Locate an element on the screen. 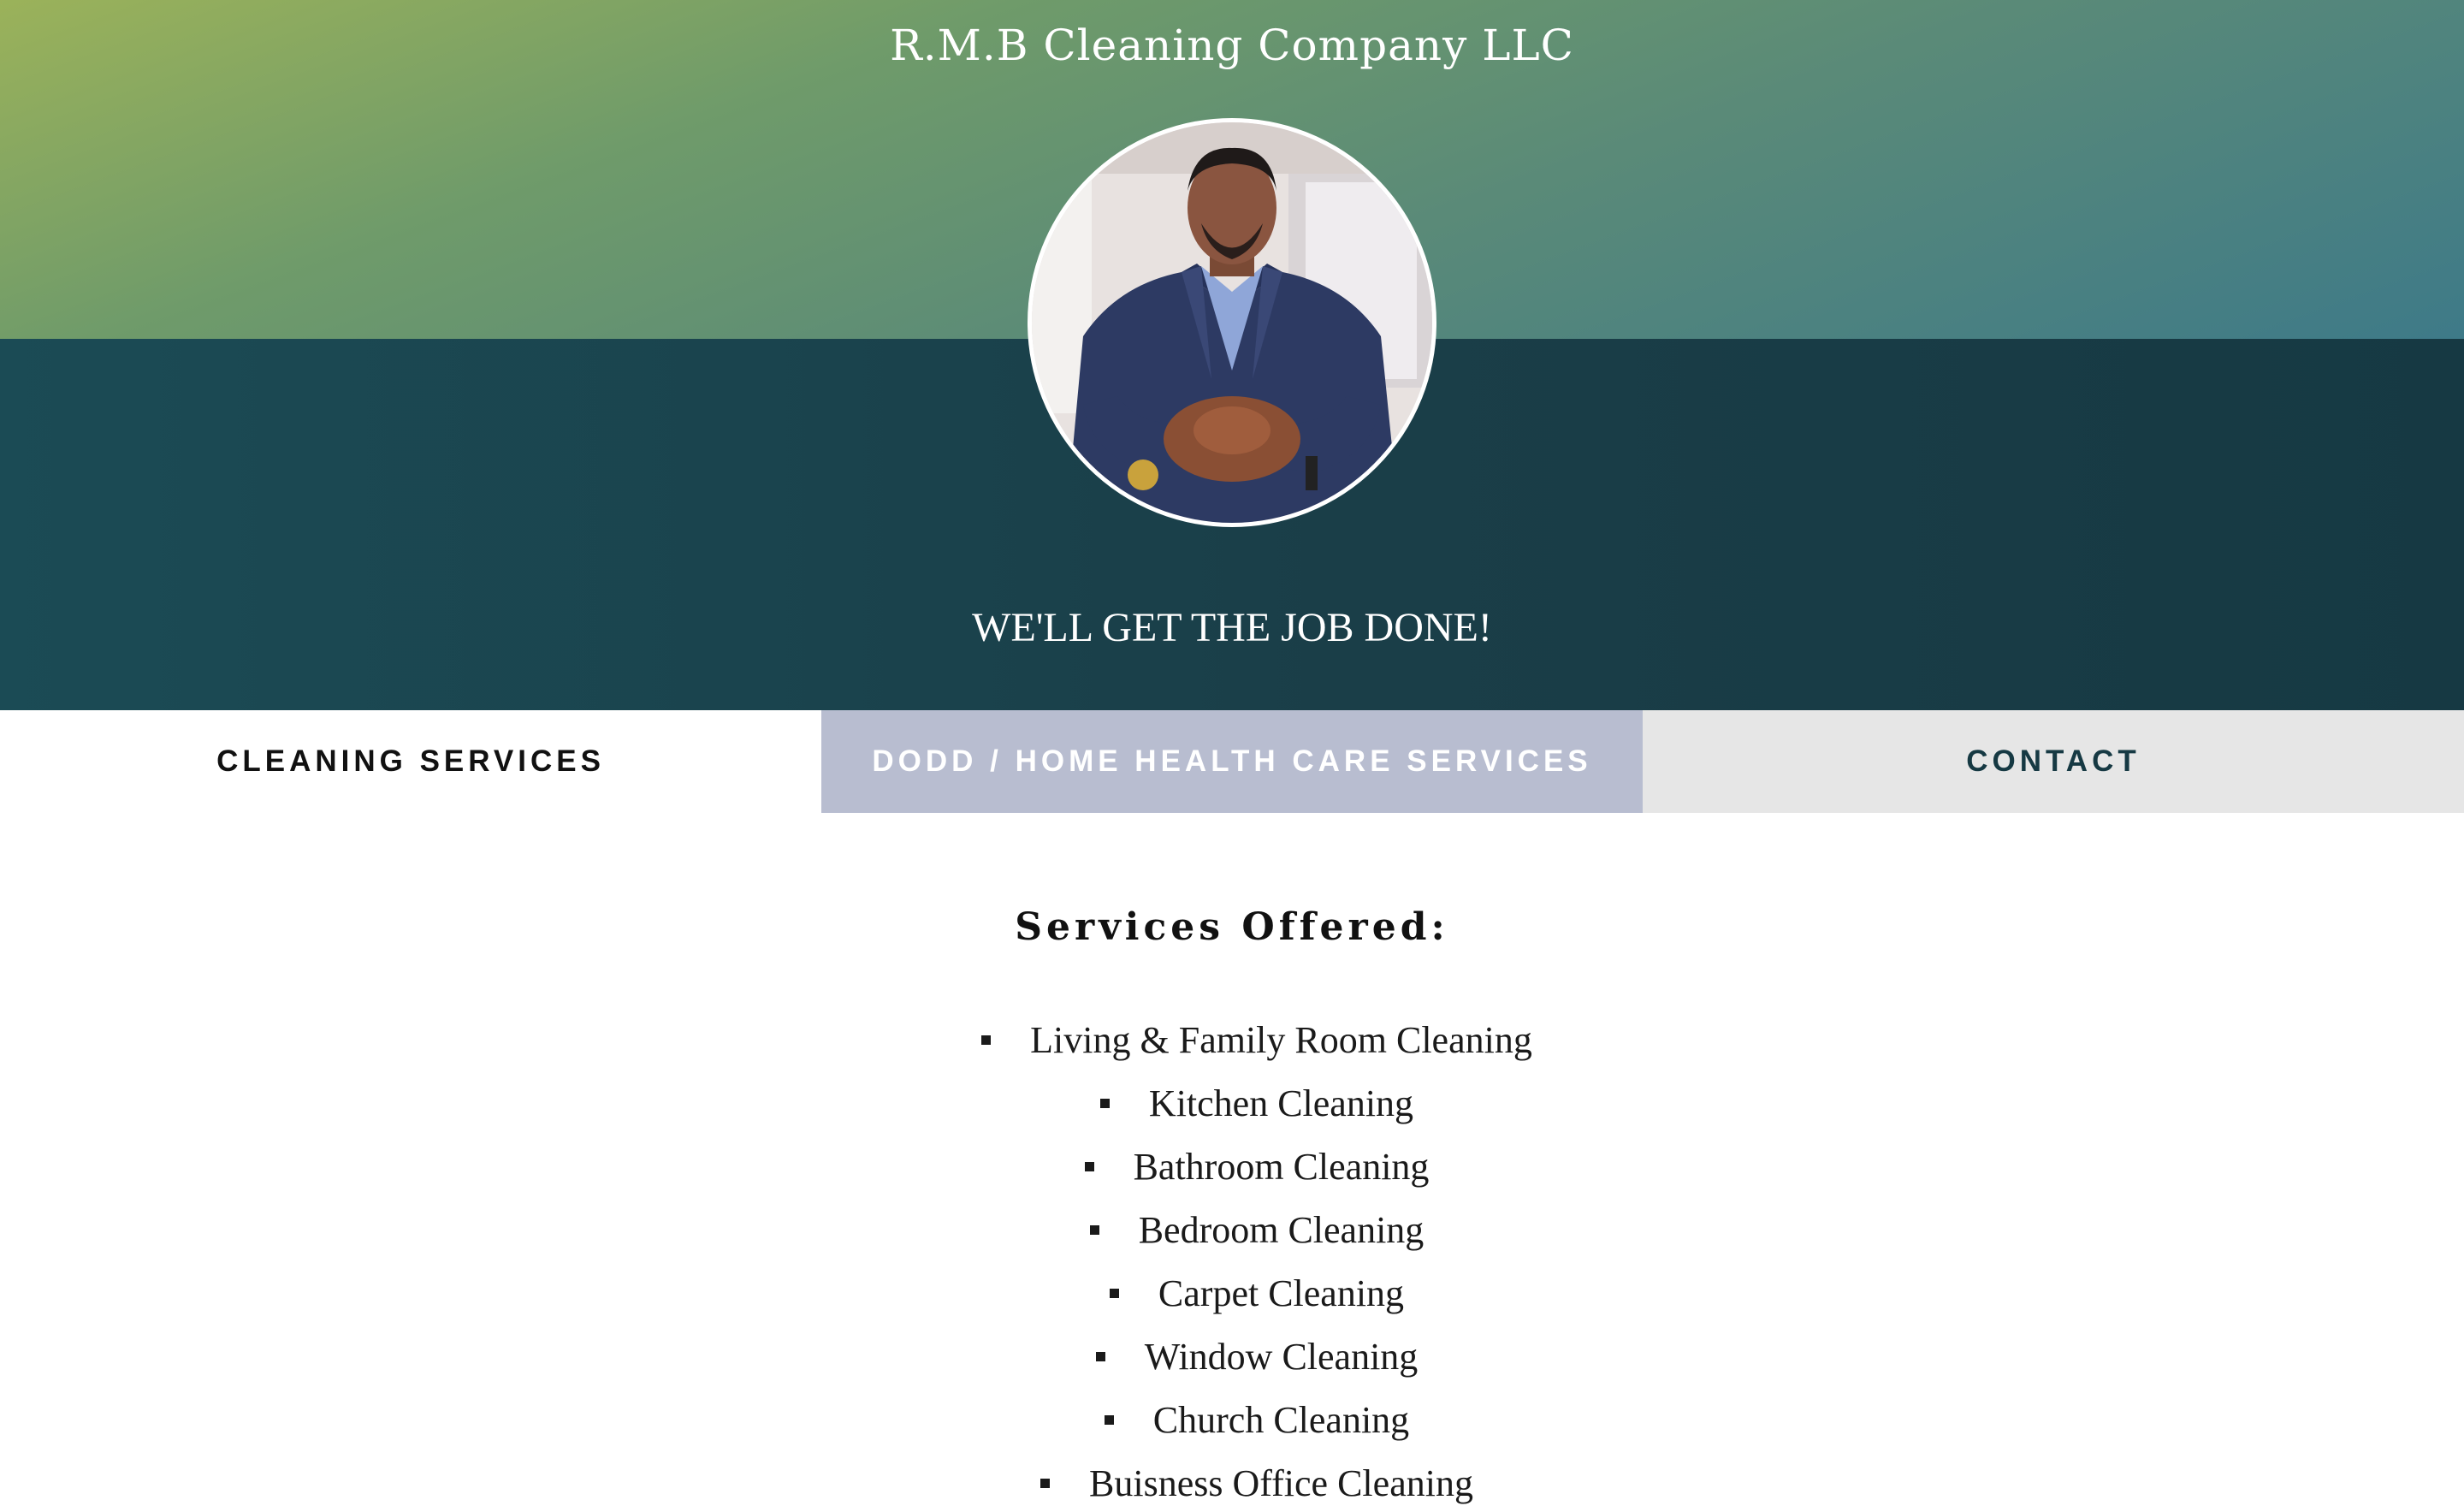  tagline: WE'LL GET THE JOB DONE! is located at coordinates (1232, 627).